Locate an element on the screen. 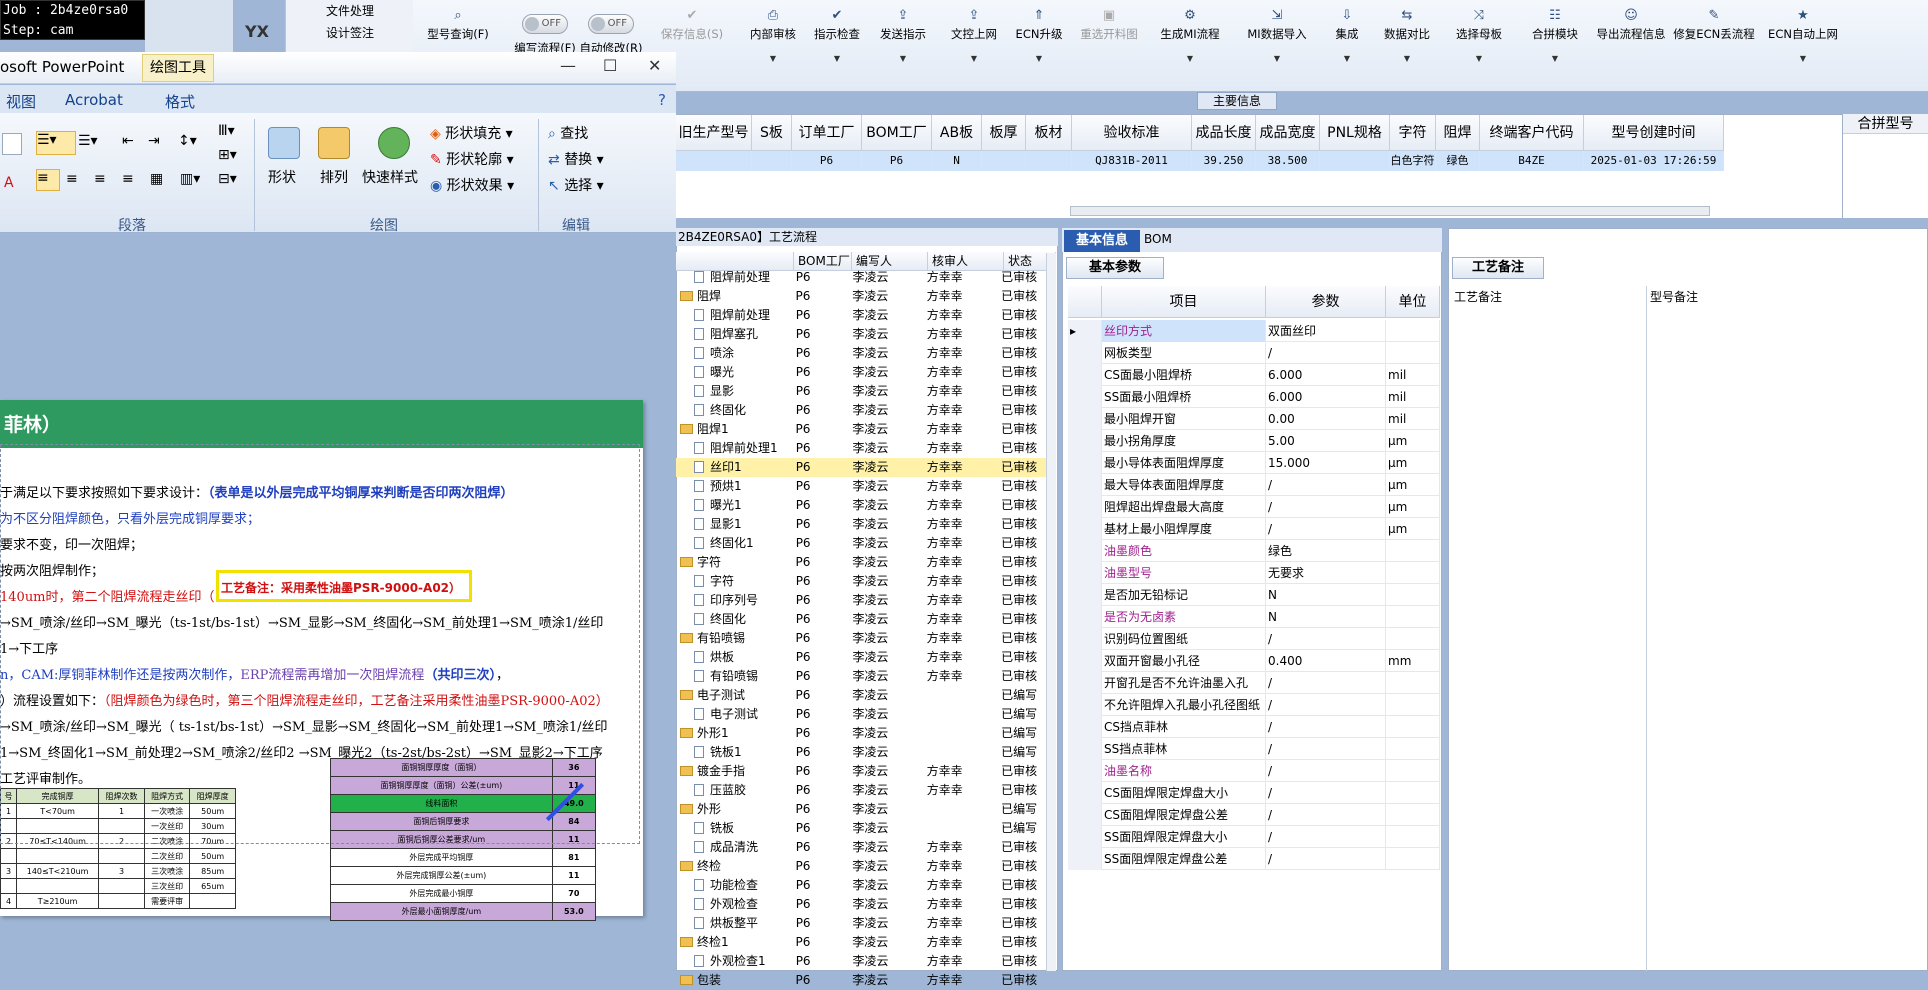  grid-column-header: 旧生产型号 is located at coordinates (714, 133).